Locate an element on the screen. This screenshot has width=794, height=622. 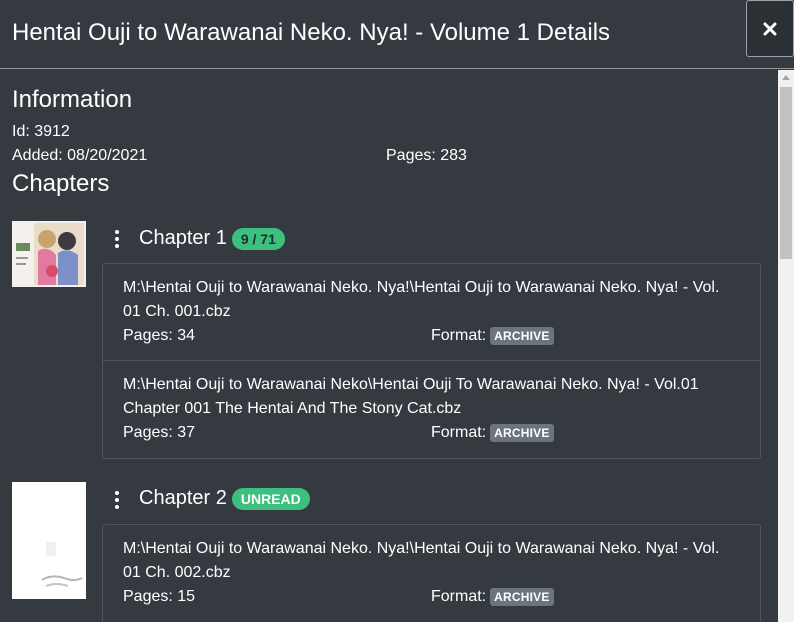
volume-added-date: Added: 08/20/2021 is located at coordinates (80, 155).